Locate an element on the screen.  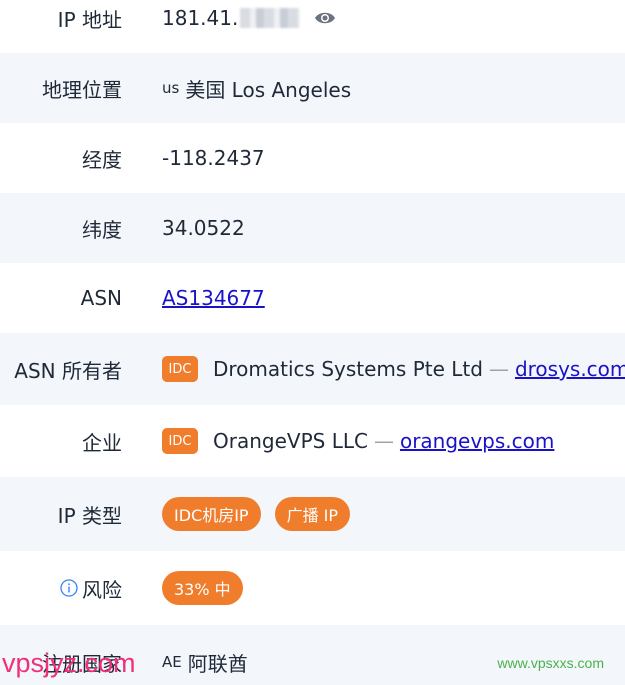
ip-type-value: IDC机房IP 广播 IP is located at coordinates (263, 514).